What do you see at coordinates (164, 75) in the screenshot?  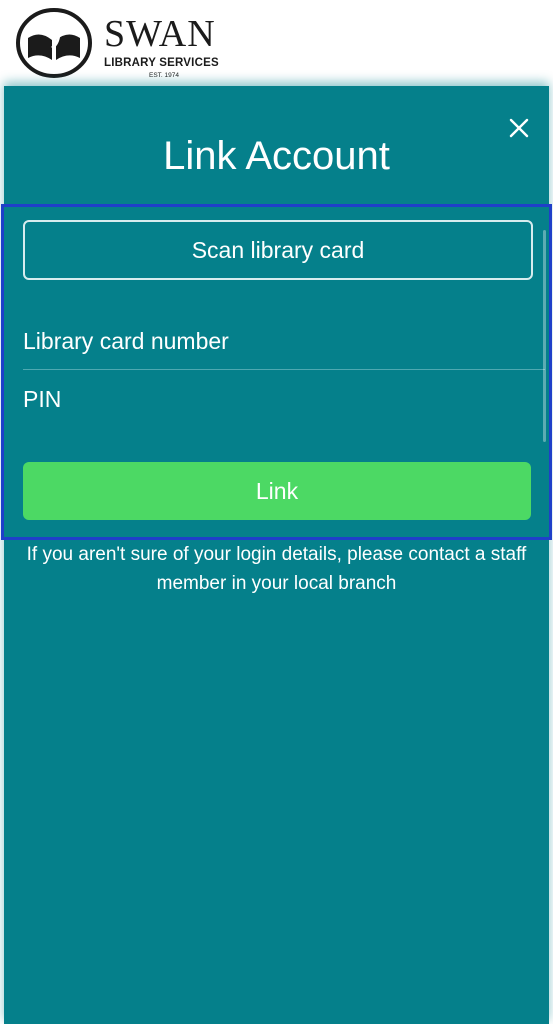 I see `logo-established: EST. 1974` at bounding box center [164, 75].